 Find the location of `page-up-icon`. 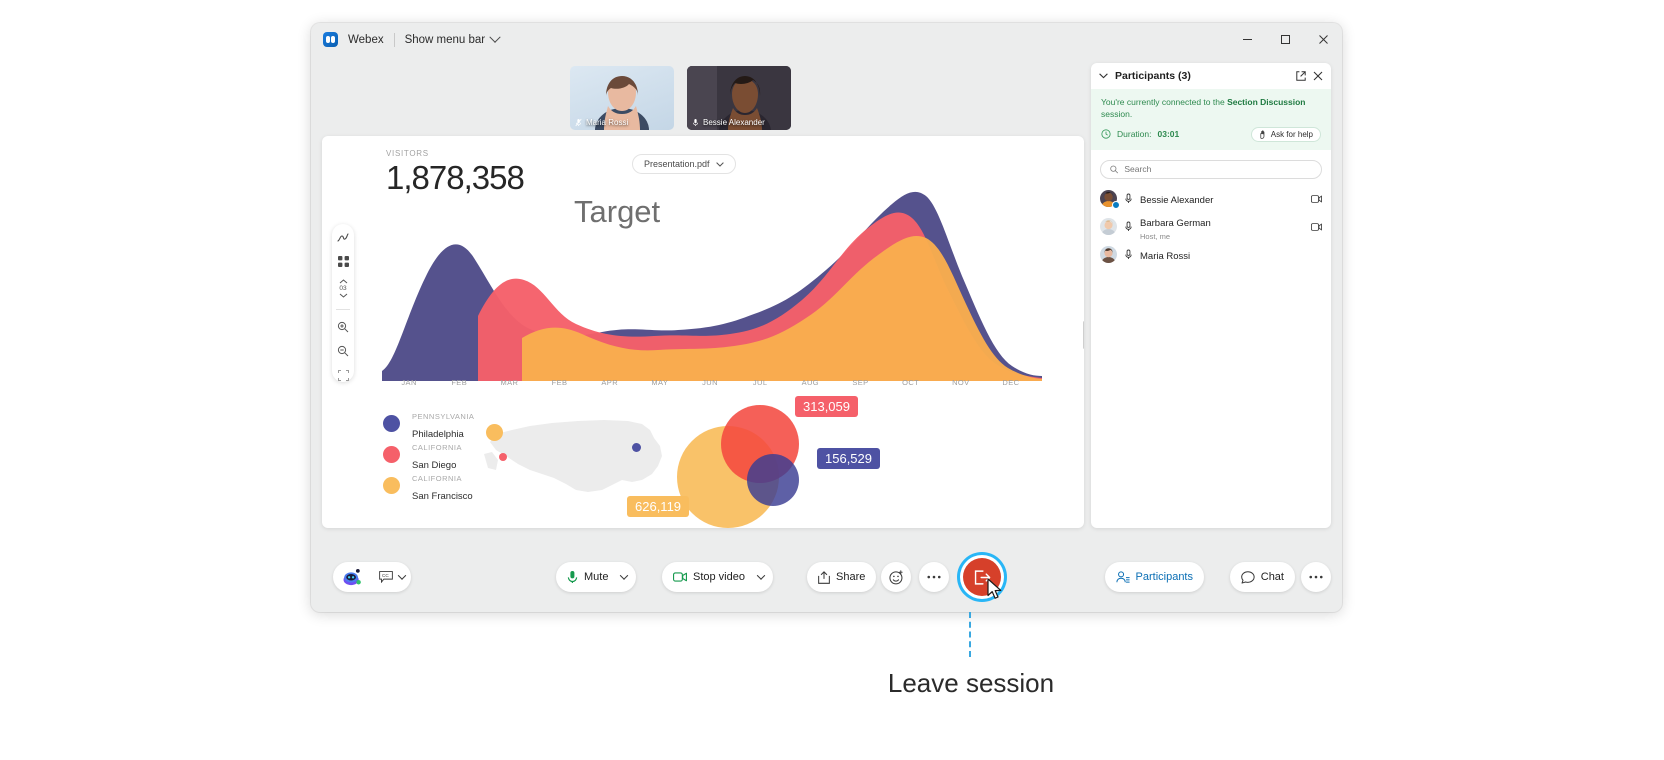

page-up-icon is located at coordinates (343, 281).